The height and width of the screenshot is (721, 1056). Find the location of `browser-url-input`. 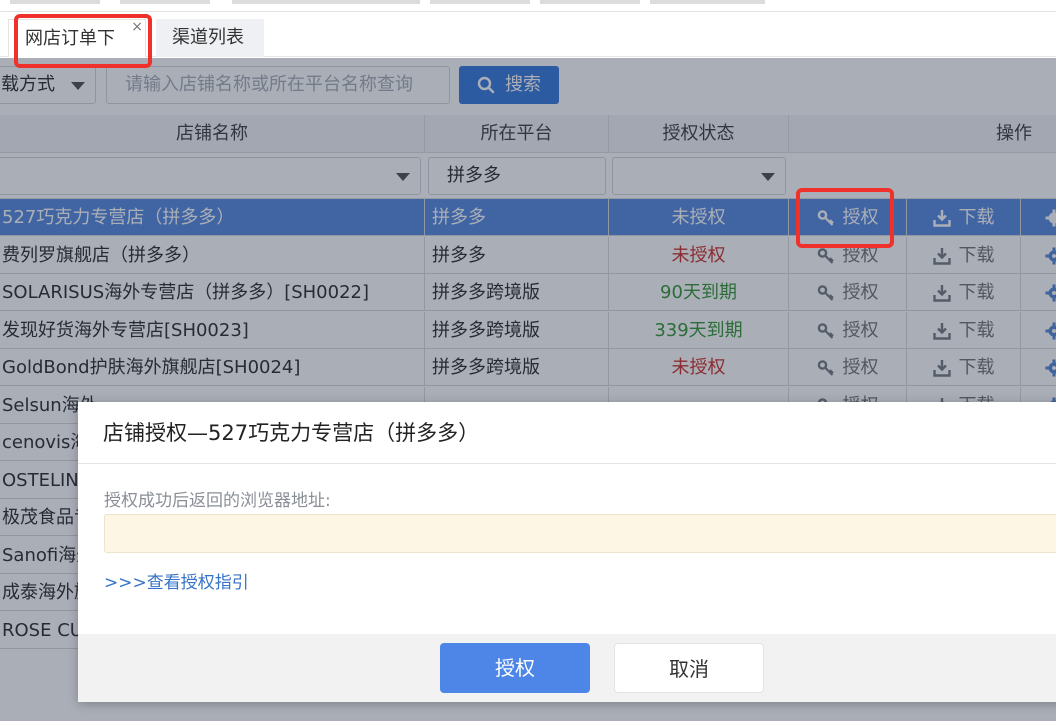

browser-url-input is located at coordinates (580, 533).